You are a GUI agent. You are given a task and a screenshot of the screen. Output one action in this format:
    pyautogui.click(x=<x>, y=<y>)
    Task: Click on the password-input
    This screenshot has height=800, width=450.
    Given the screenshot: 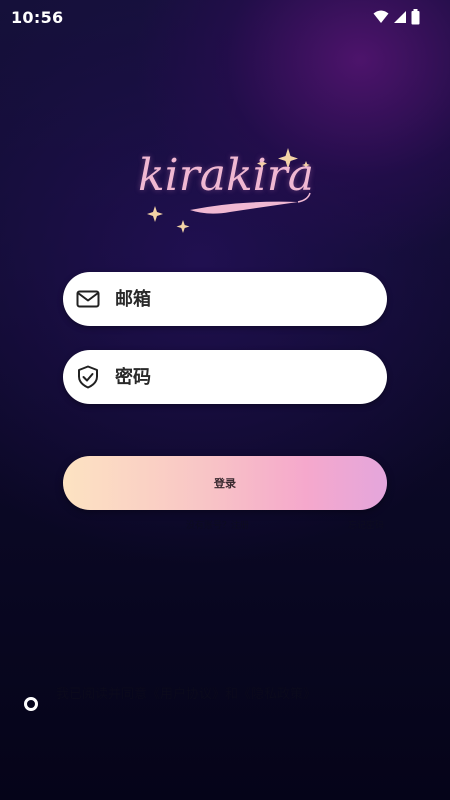 What is the action you would take?
    pyautogui.click(x=245, y=377)
    